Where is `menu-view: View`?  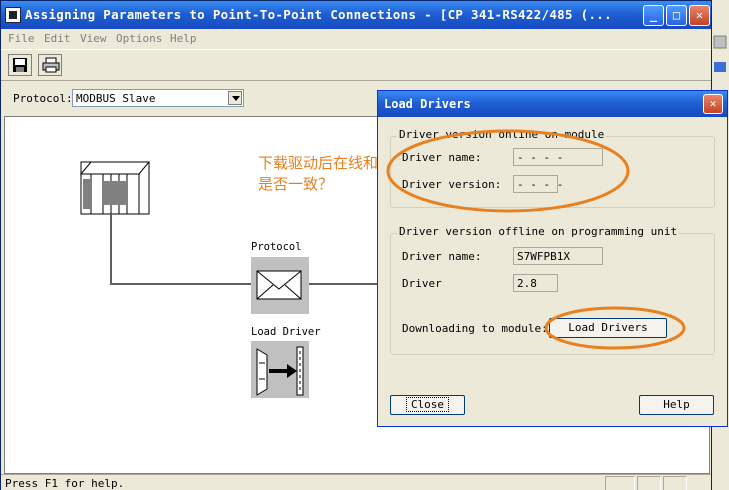
menu-view: View is located at coordinates (93, 38).